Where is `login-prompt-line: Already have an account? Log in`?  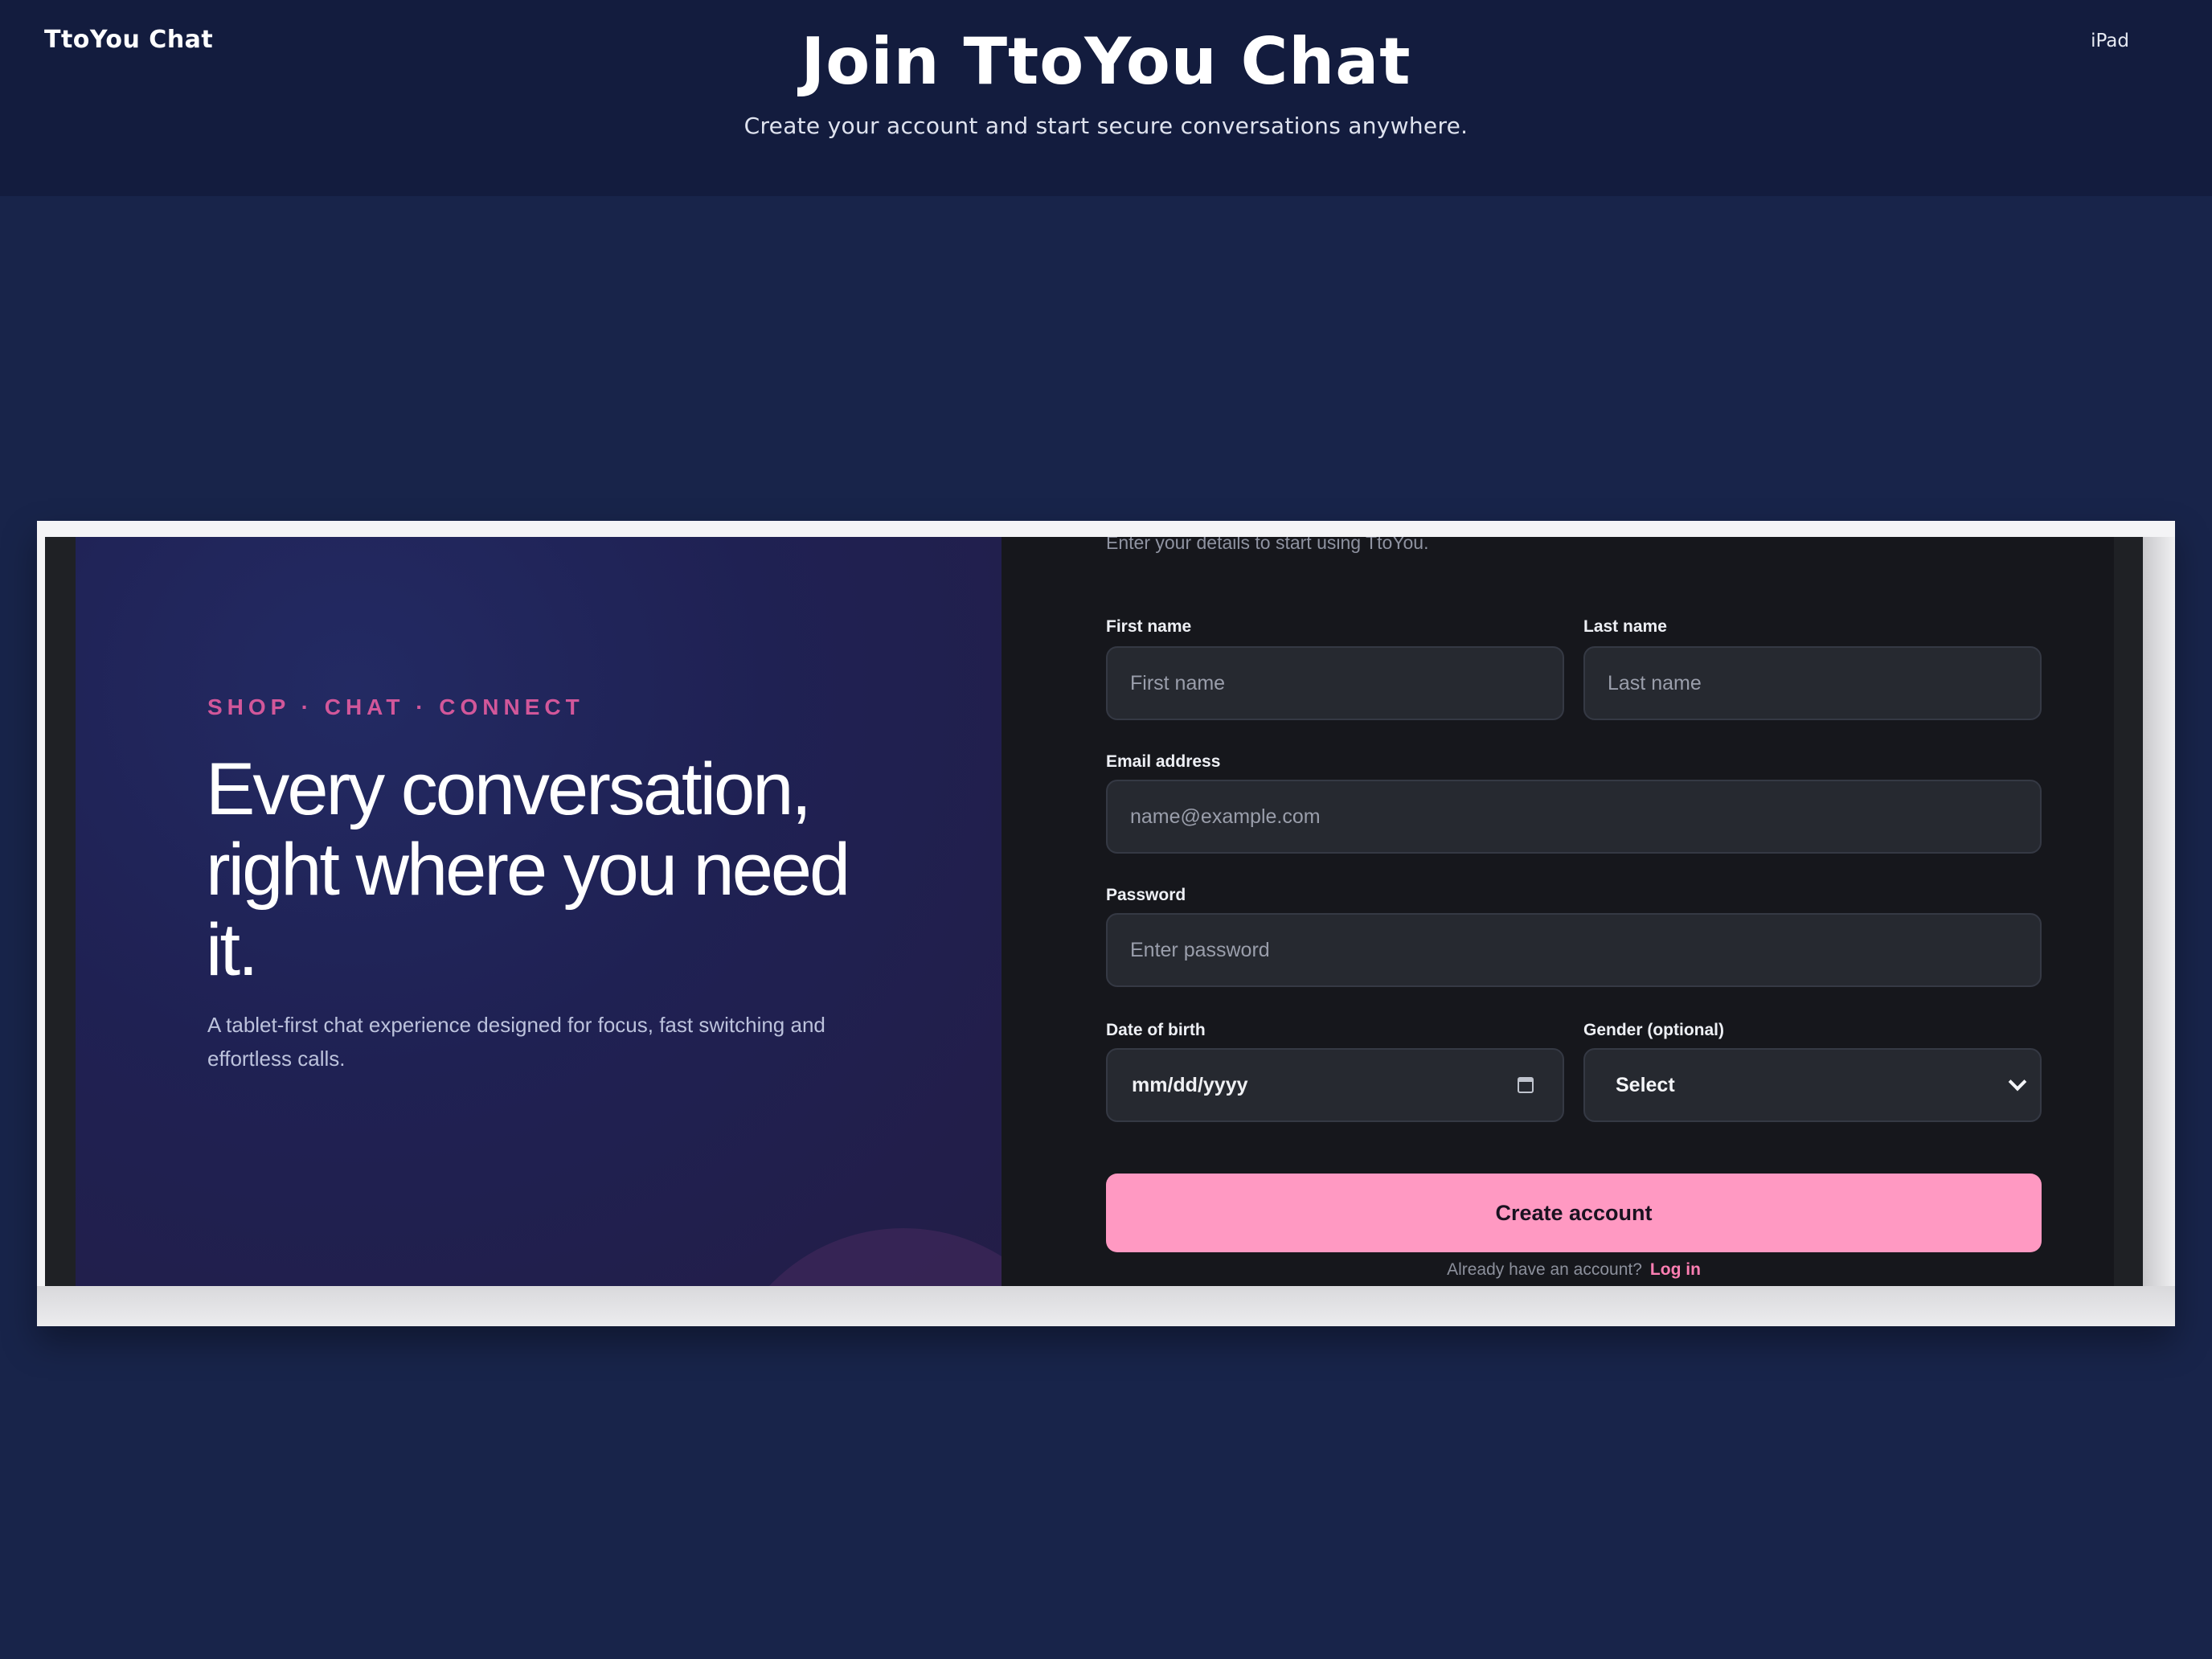 login-prompt-line: Already have an account? Log in is located at coordinates (1574, 1270).